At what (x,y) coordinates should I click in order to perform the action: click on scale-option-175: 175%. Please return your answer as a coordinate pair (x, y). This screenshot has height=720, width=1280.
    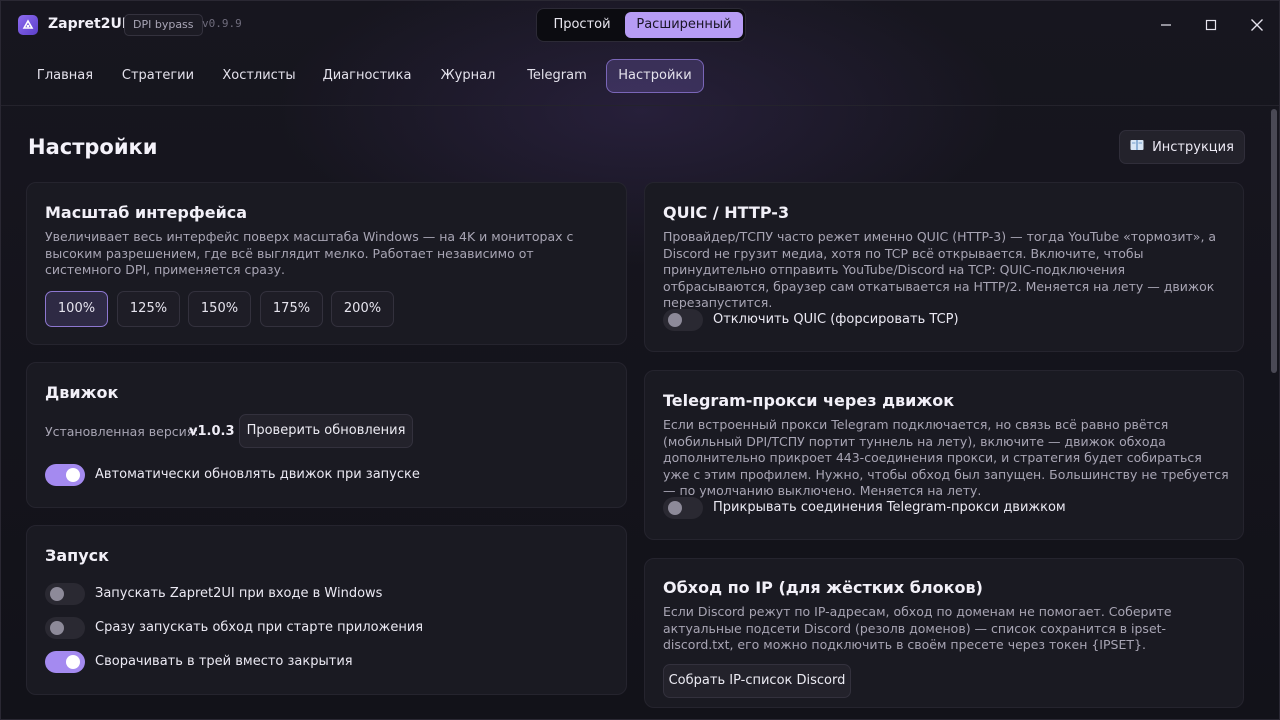
    Looking at the image, I should click on (291, 309).